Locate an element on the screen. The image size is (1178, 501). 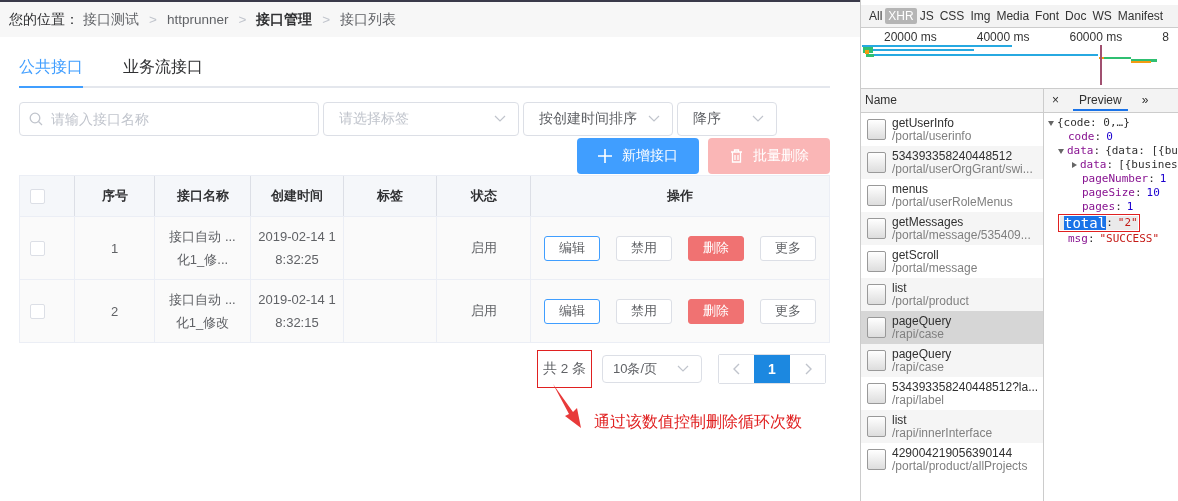
filter-button: Img is located at coordinates (980, 16).